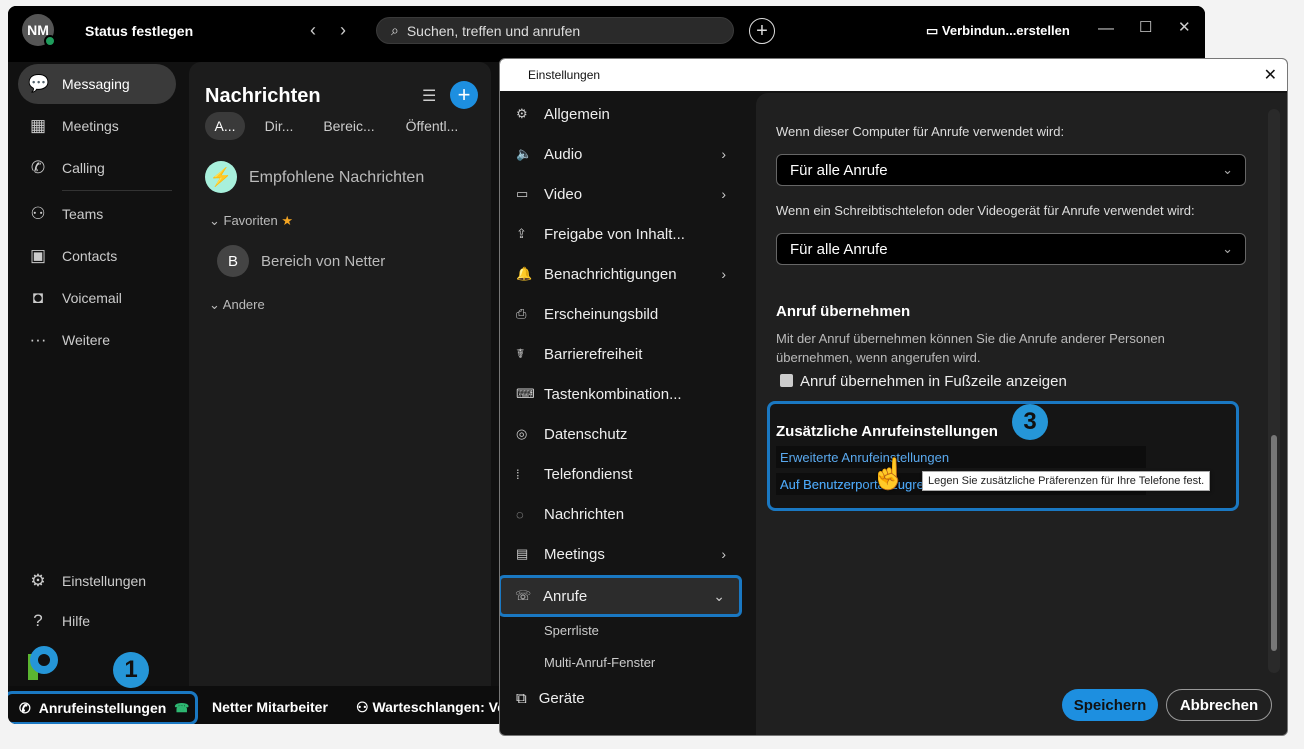 Image resolution: width=1304 pixels, height=749 pixels. Describe the element at coordinates (1011, 249) in the screenshot. I see `desk-phone-calls-select: Für alle Anrufe ⌄` at that location.